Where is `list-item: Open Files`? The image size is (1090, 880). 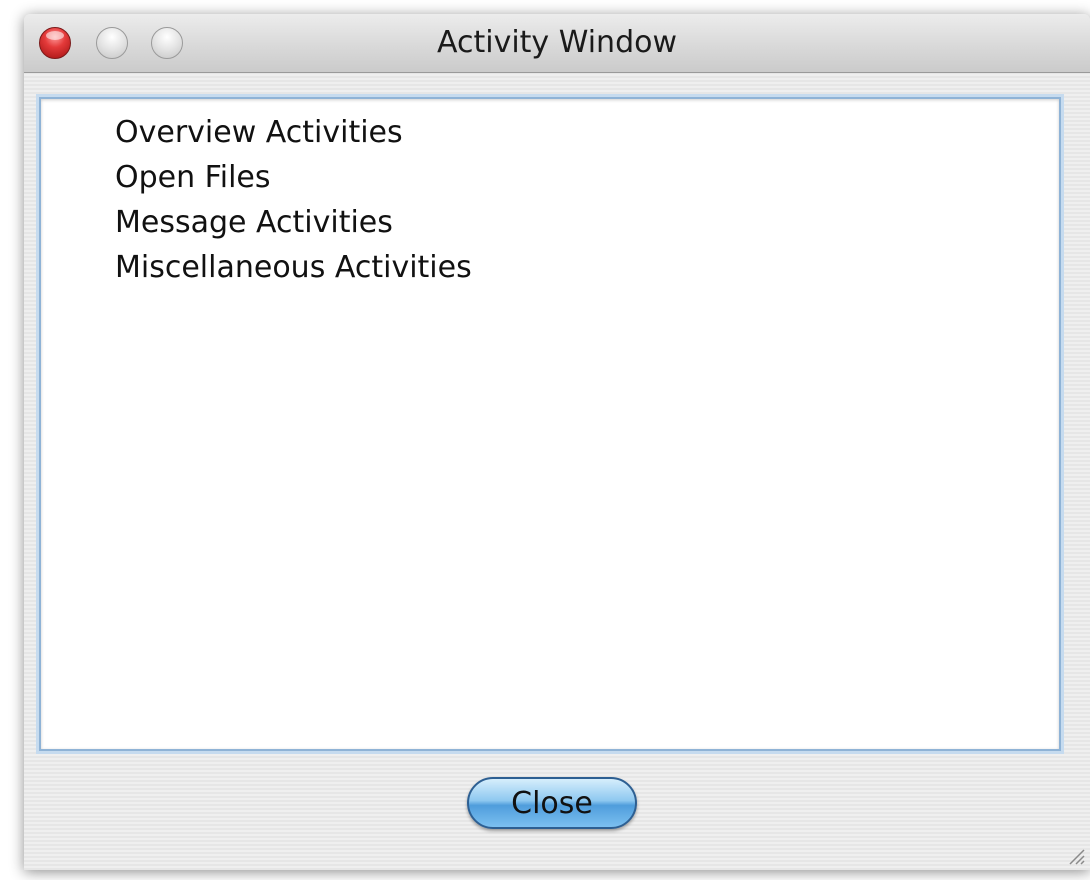
list-item: Open Files is located at coordinates (293, 177).